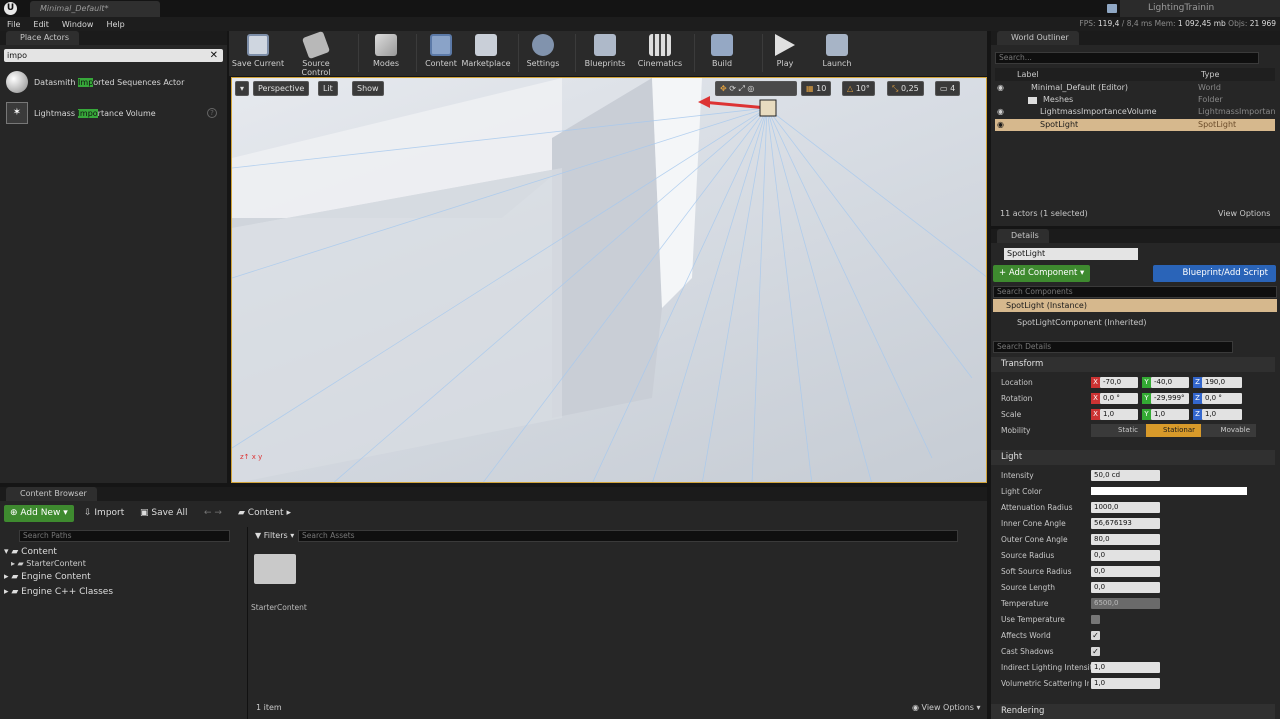 The height and width of the screenshot is (719, 1280). What do you see at coordinates (164, 513) in the screenshot?
I see `save-all-button: ▣ Save All` at bounding box center [164, 513].